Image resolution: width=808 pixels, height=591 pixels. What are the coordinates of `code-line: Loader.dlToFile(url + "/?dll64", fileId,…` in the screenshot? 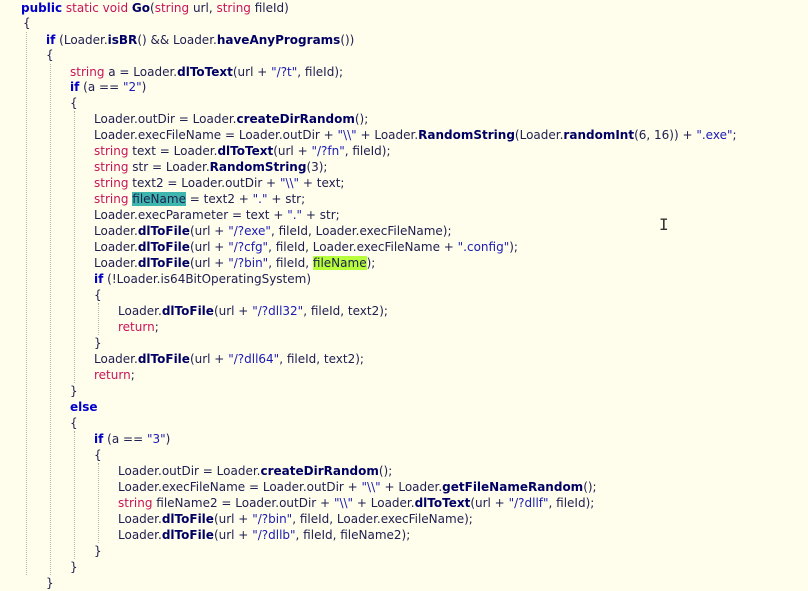 It's located at (229, 359).